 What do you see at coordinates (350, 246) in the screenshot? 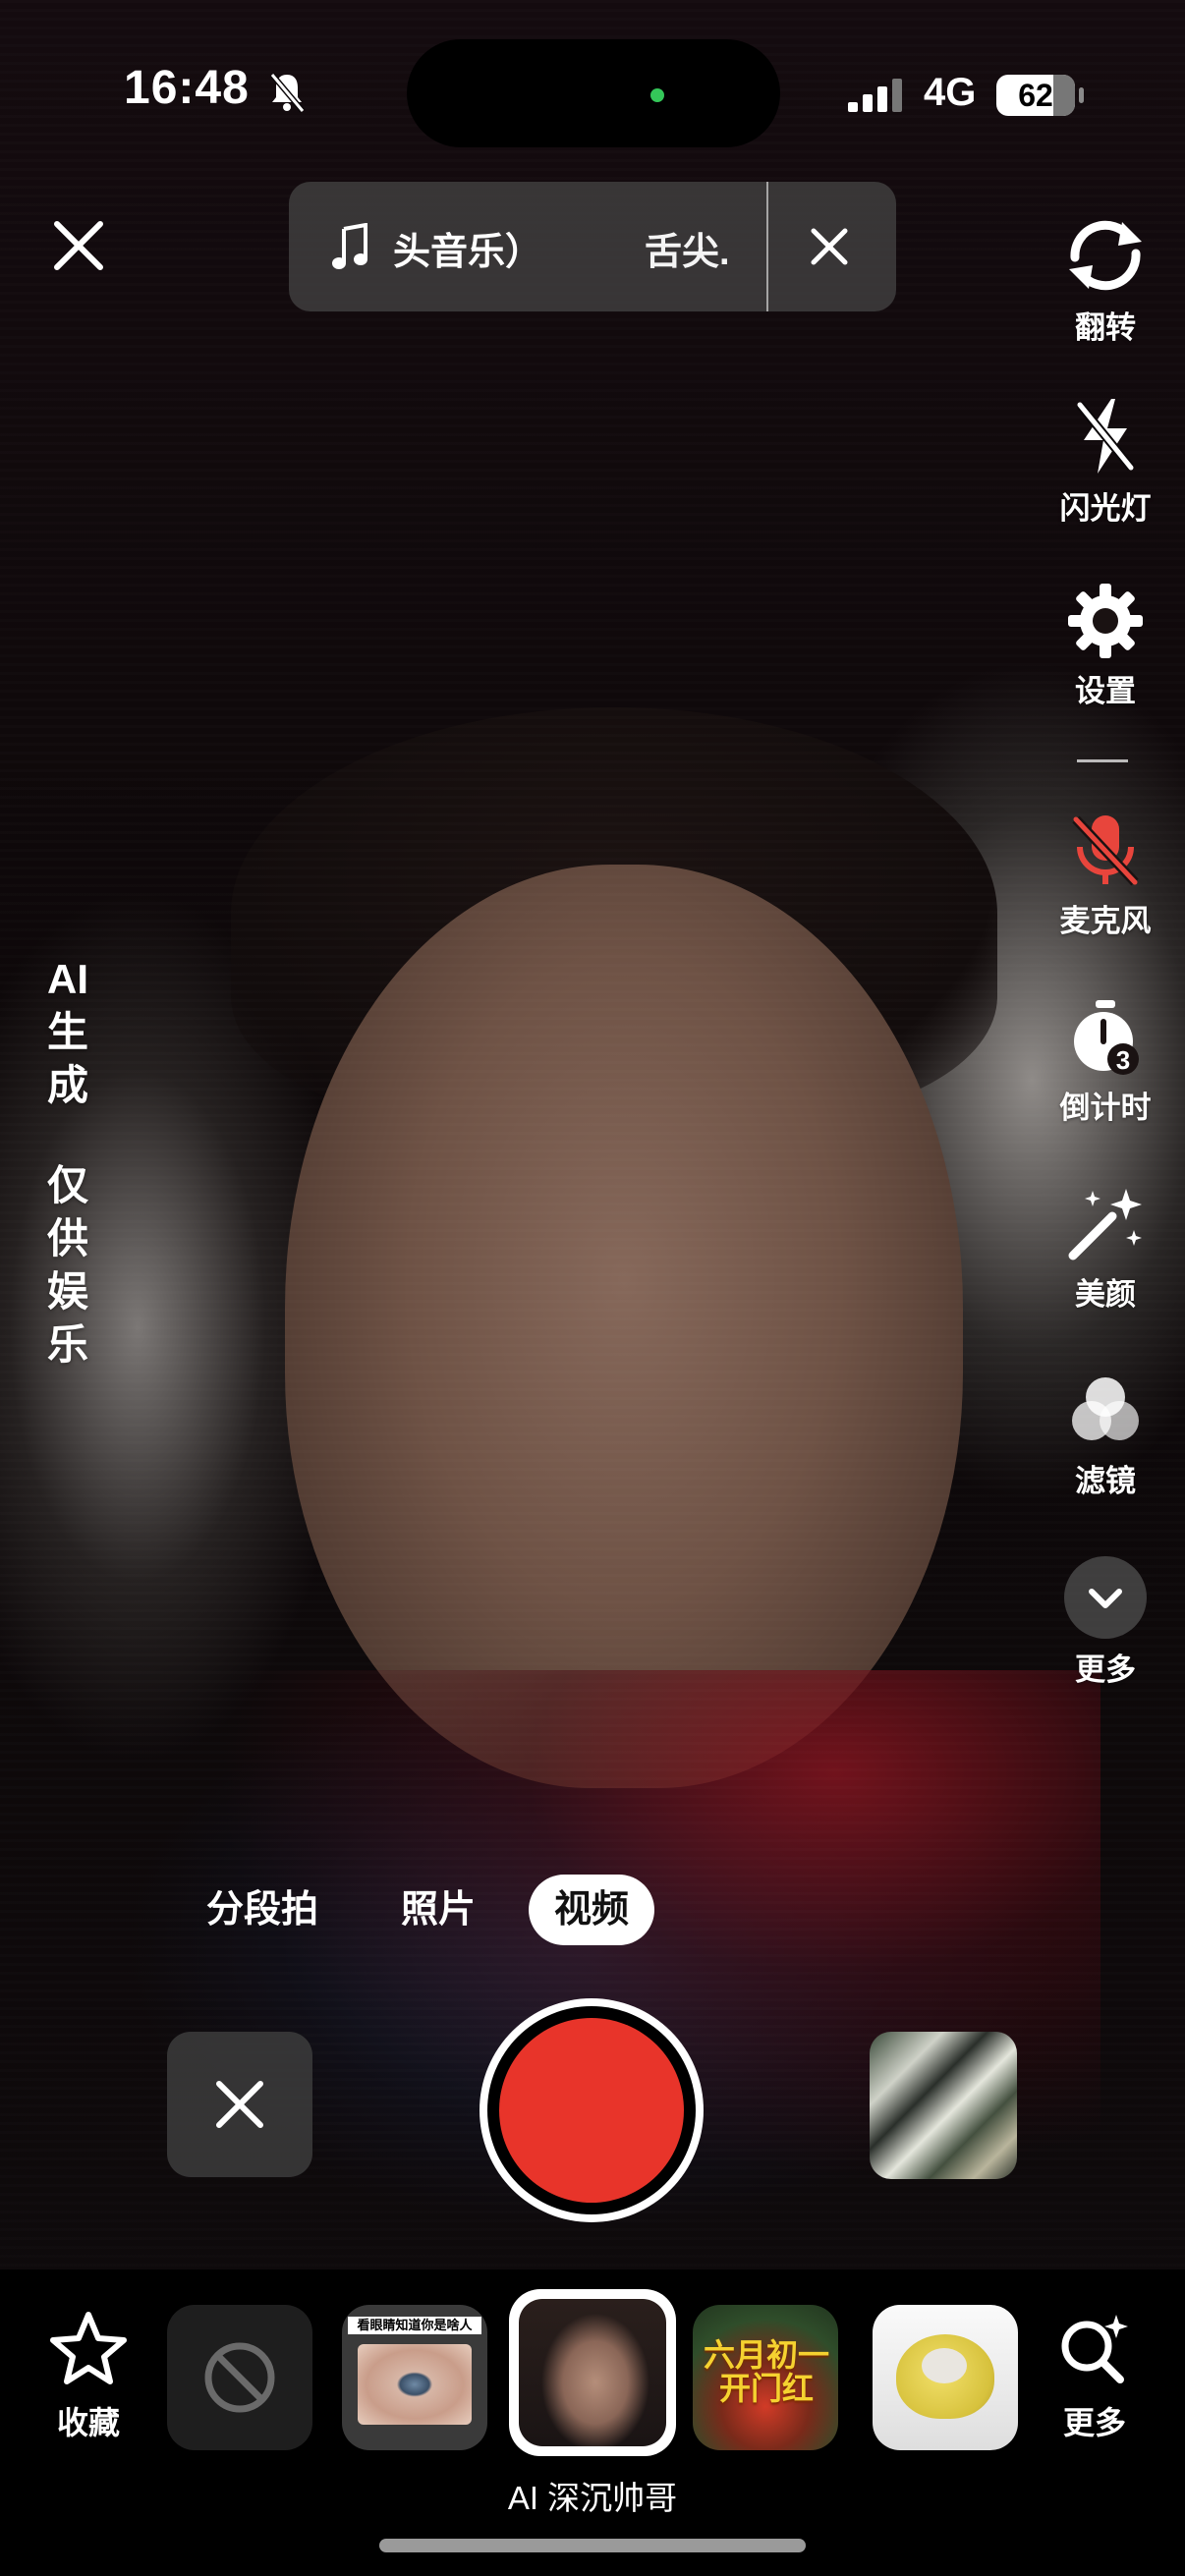
I see `music-note-icon` at bounding box center [350, 246].